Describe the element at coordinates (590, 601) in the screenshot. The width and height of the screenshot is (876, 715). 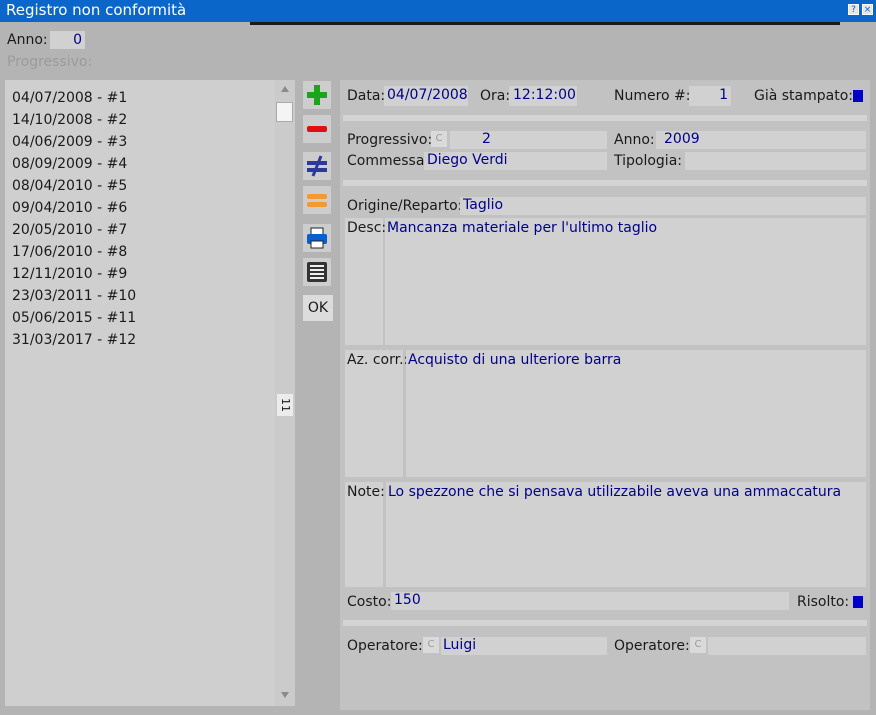
I see `costo-field: 150` at that location.